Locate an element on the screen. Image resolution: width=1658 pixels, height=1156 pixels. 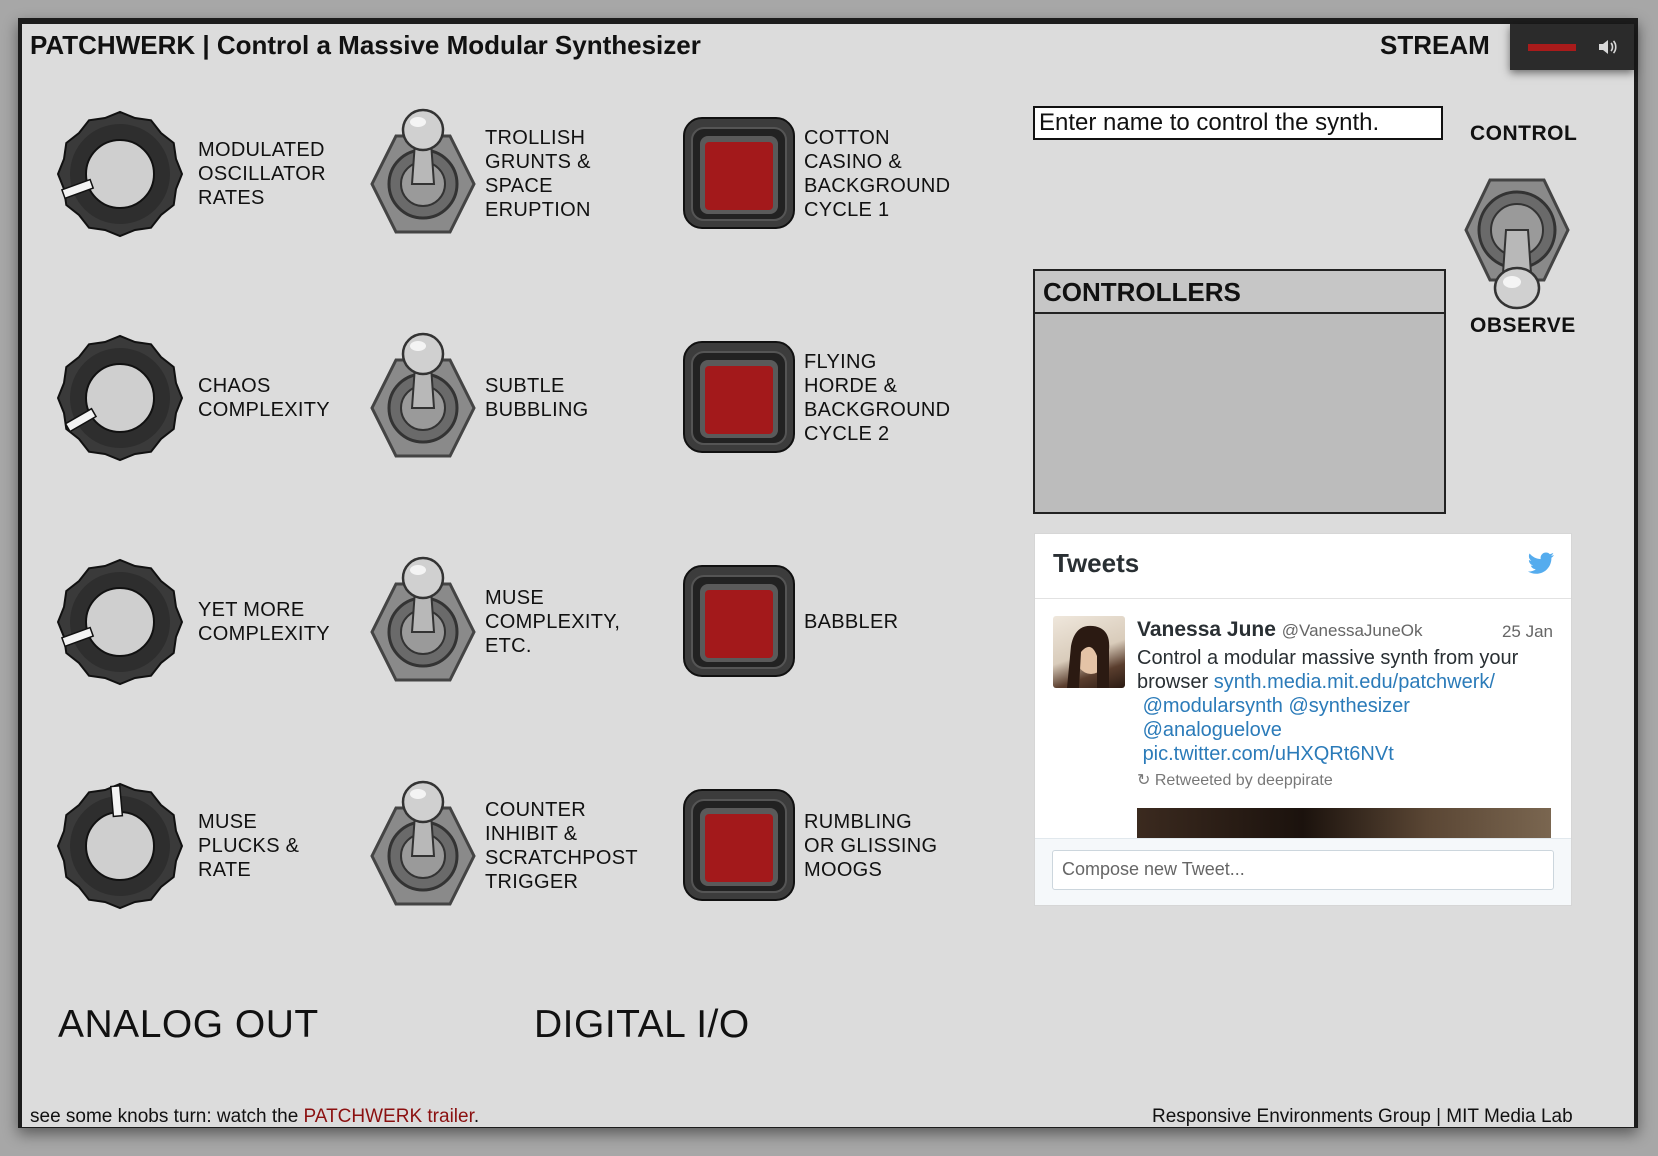
knob-label-line: RATES is located at coordinates (231, 198).